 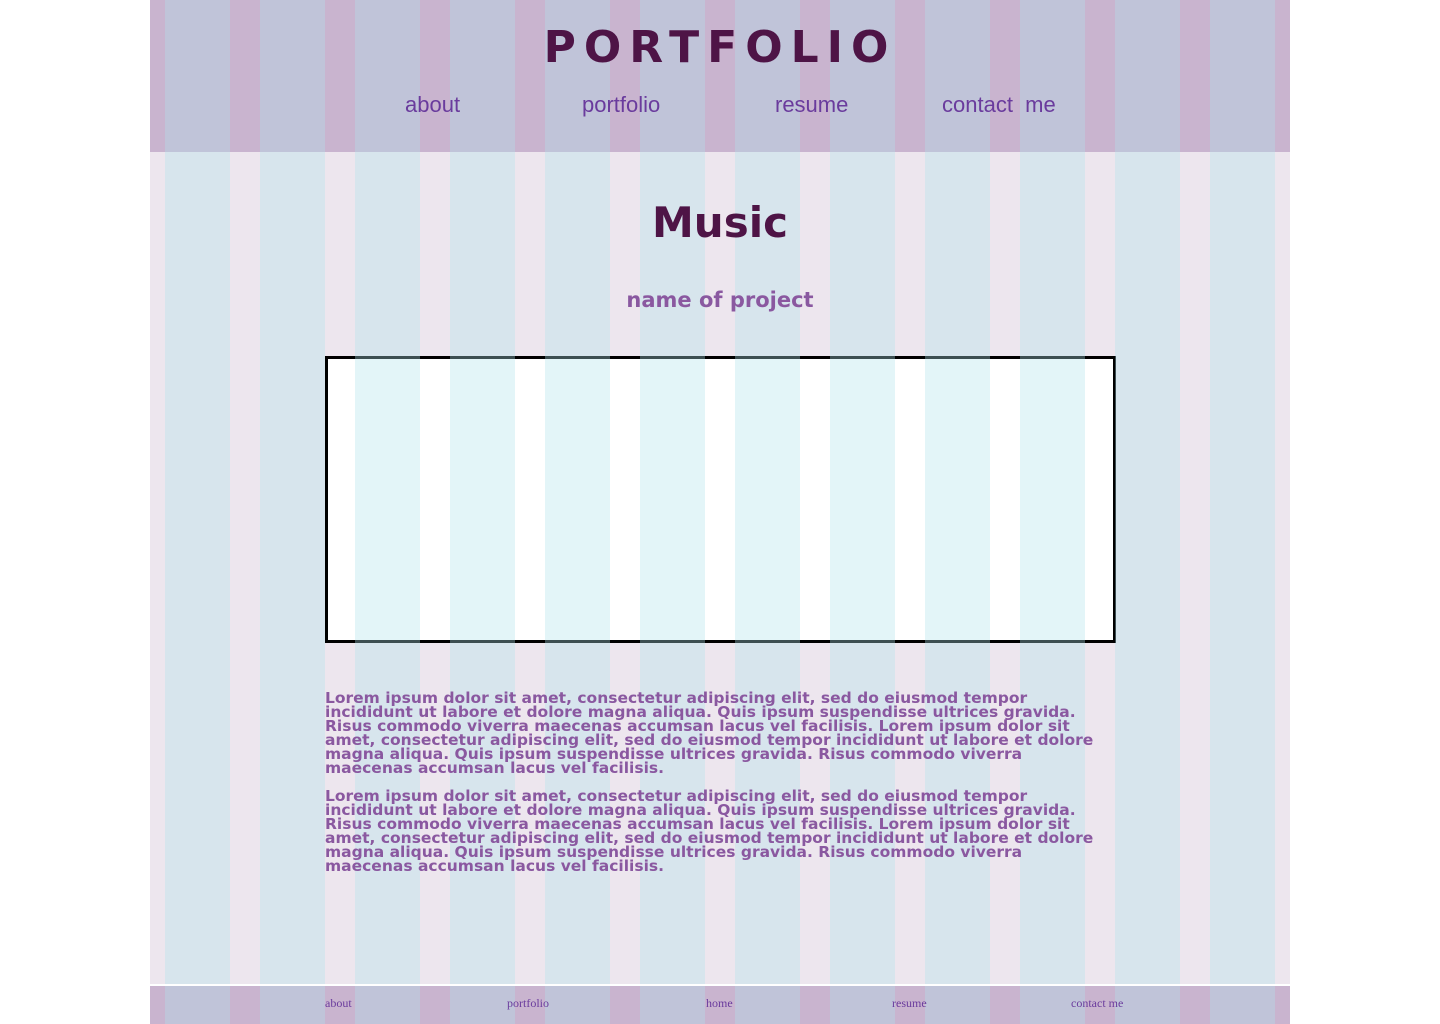 I want to click on nav-link-portfolio: portfolio, so click(x=621, y=105).